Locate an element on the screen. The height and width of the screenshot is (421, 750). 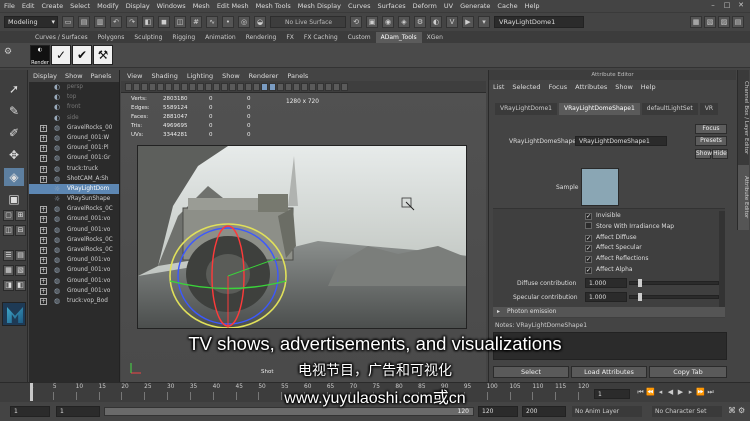
ae-tab: defaultLightSet is located at coordinates (669, 109).